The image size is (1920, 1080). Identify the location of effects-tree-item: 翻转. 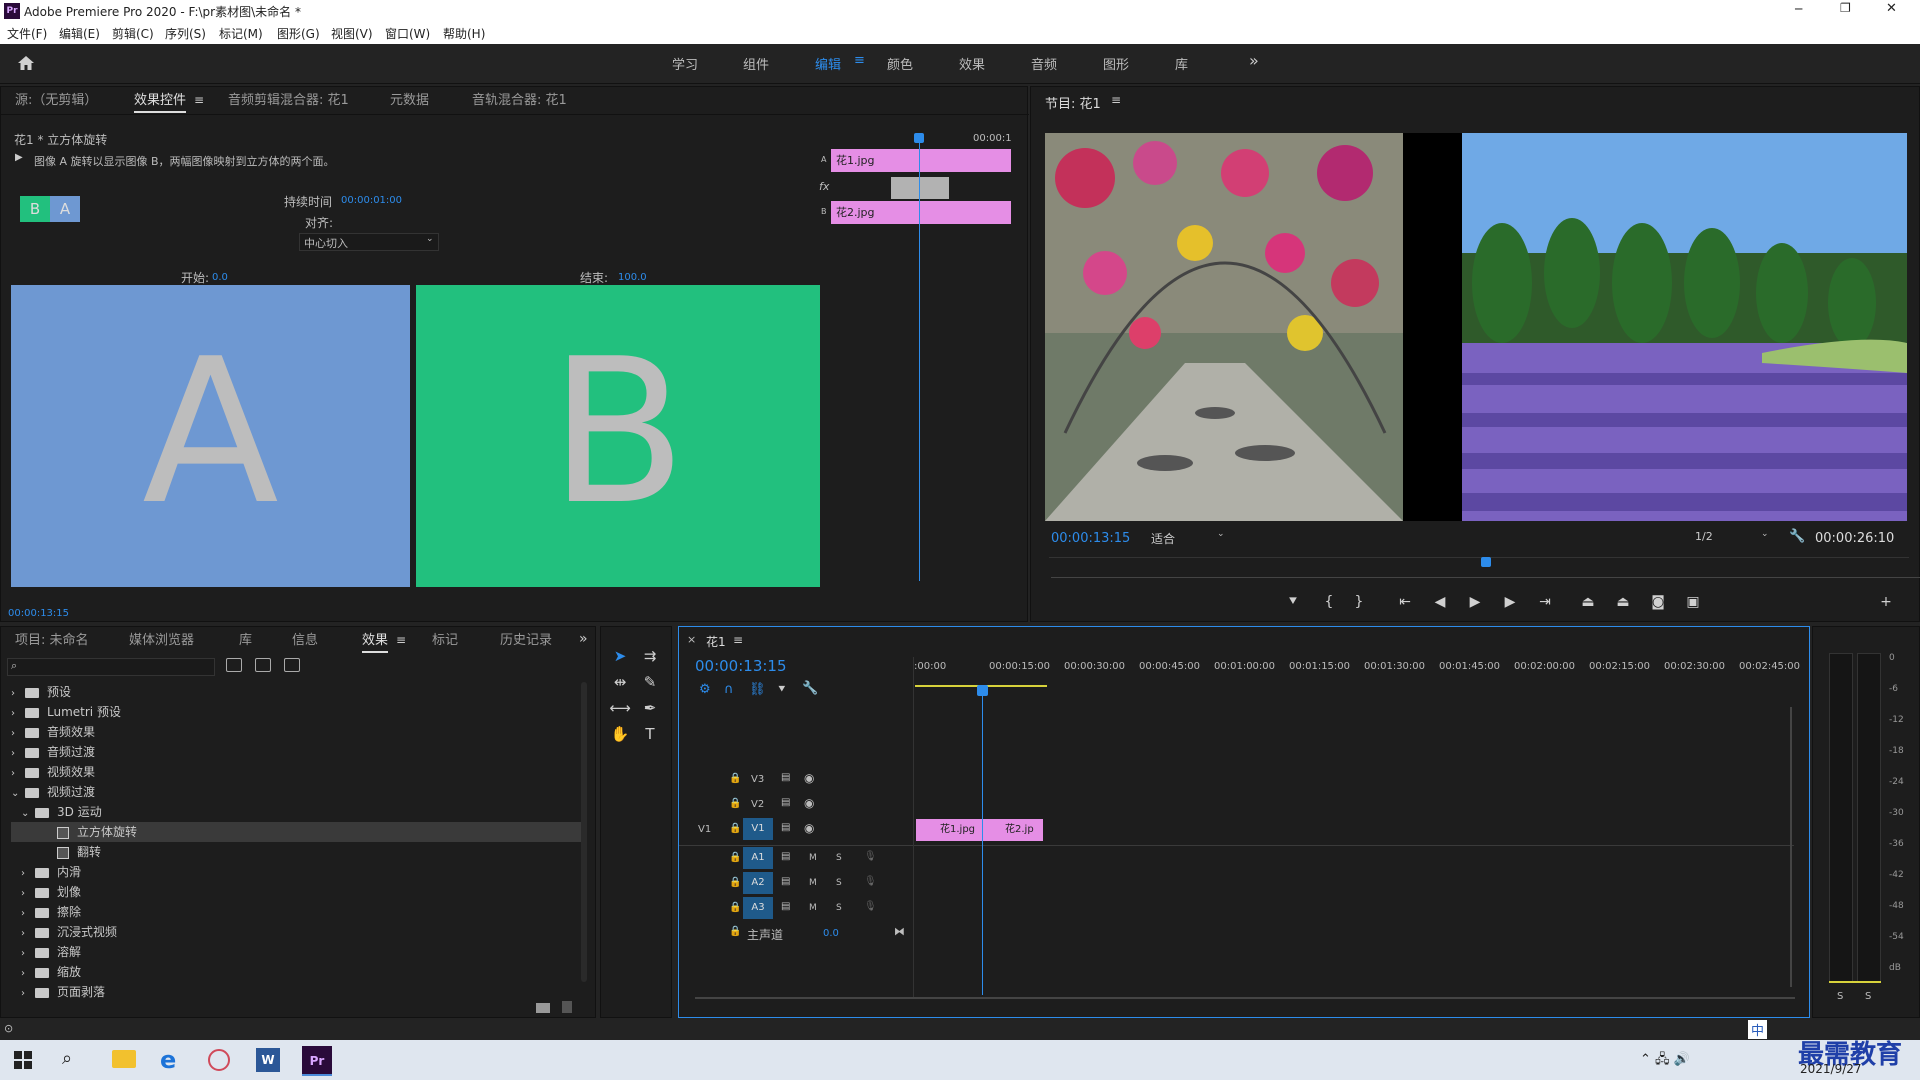
(298, 852).